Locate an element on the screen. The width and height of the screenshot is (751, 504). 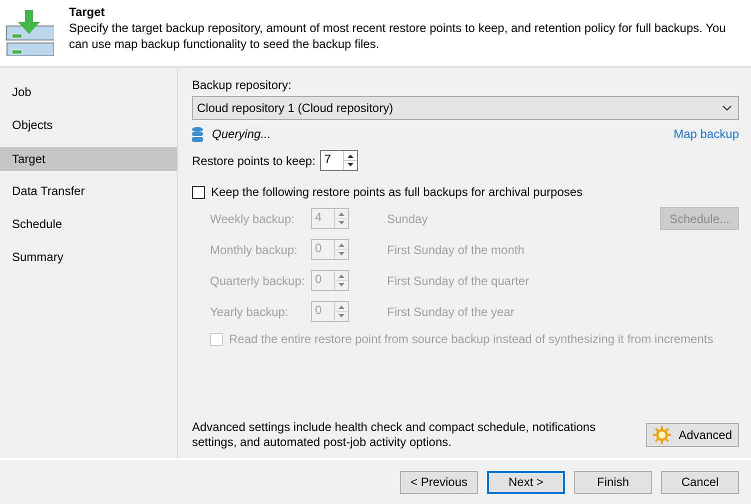
advanced-button: Advanced is located at coordinates (692, 435).